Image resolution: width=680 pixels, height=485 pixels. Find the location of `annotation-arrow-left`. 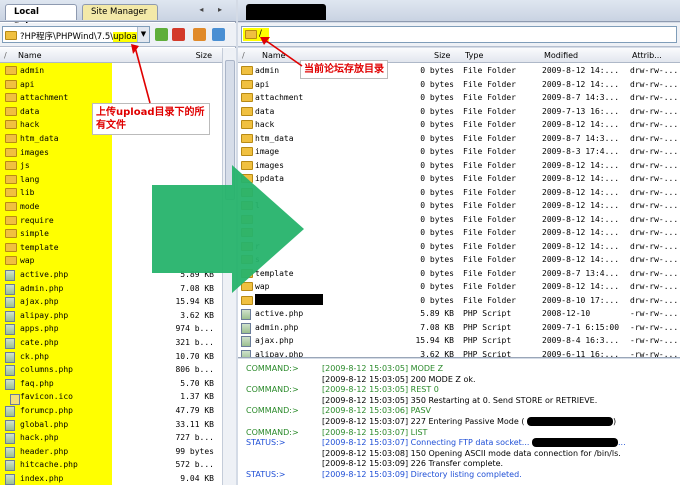

annotation-arrow-left is located at coordinates (142, 75).